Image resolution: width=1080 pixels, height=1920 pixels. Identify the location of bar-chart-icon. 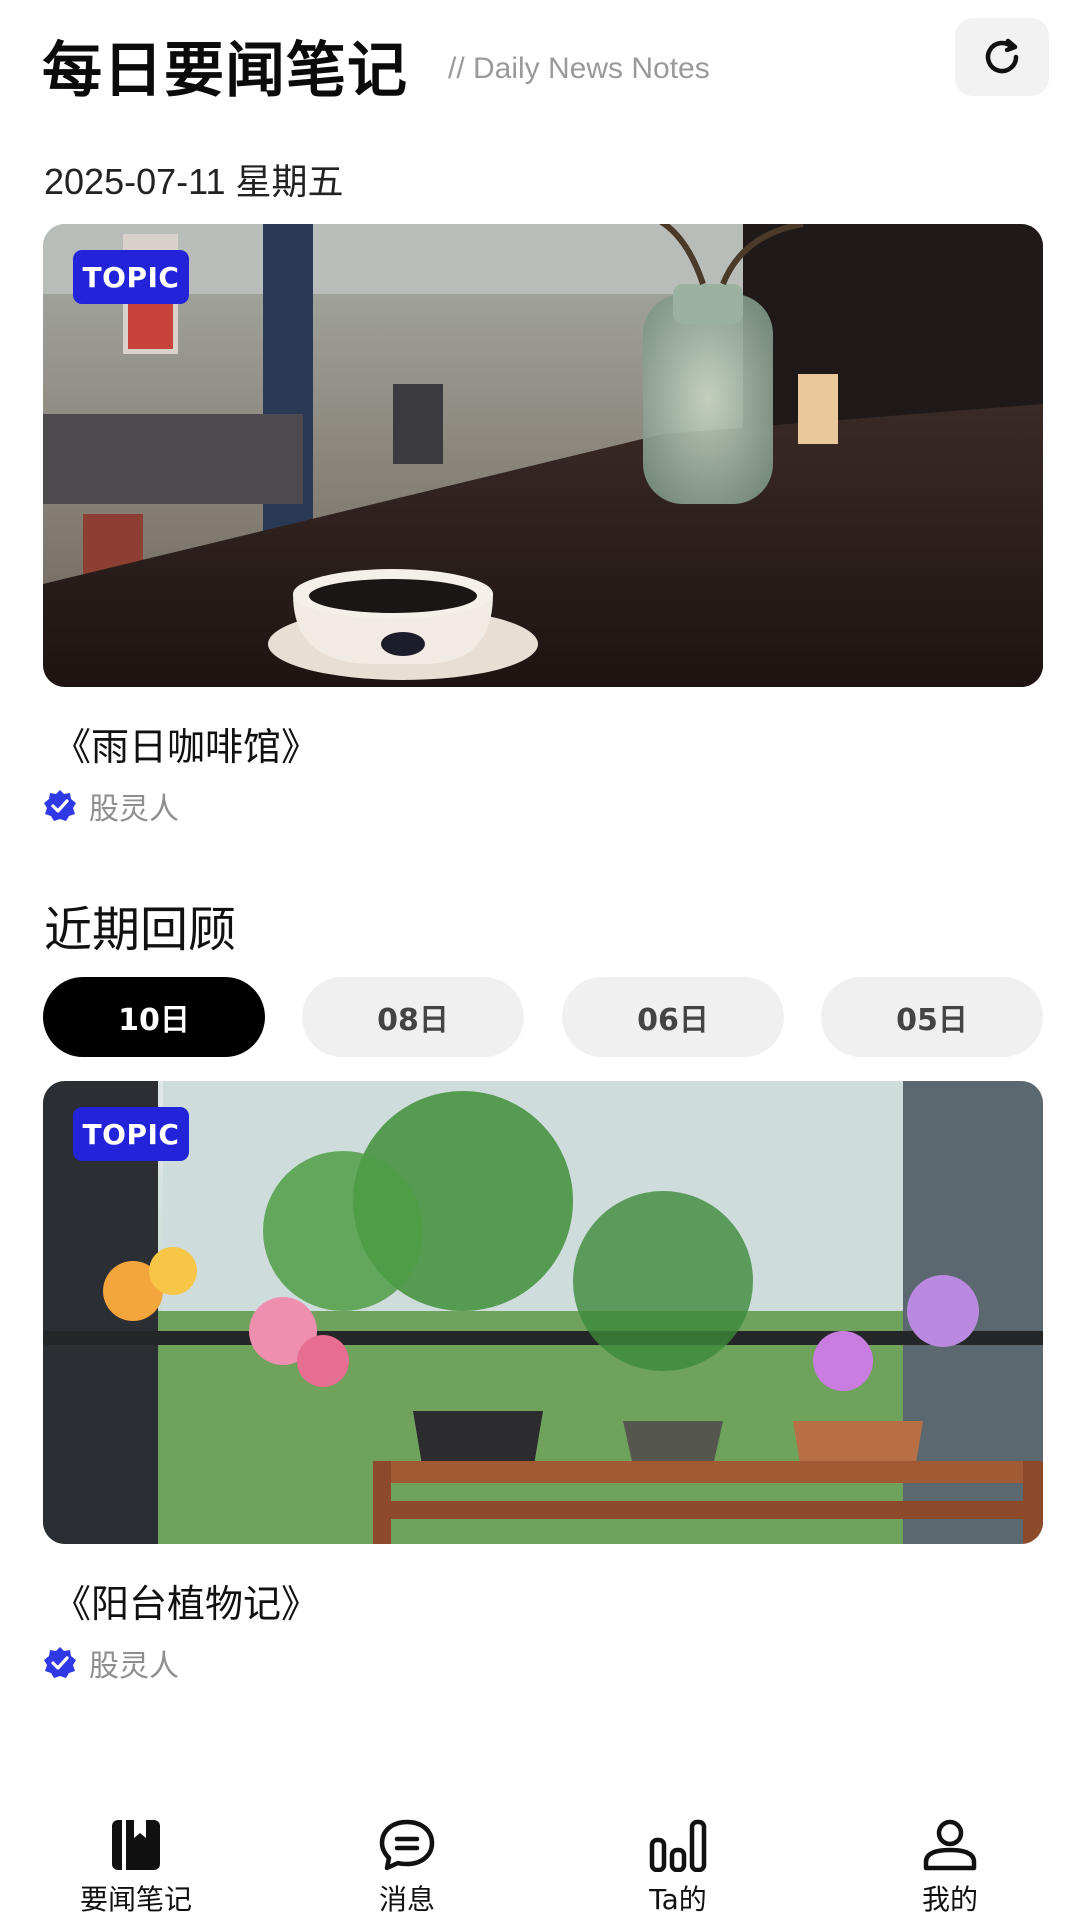
(678, 1845).